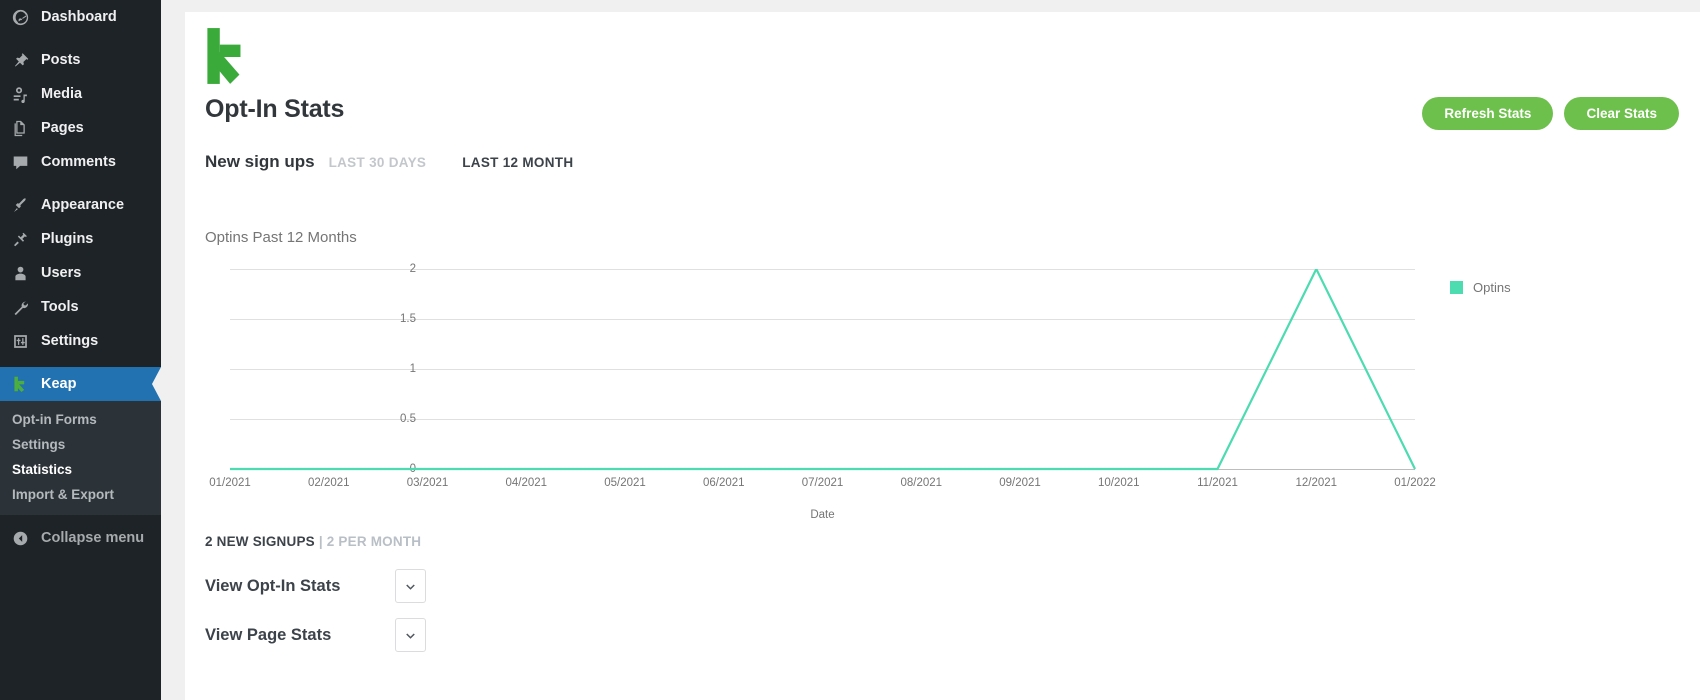 The height and width of the screenshot is (700, 1700). I want to click on x-axis-tick: 04/2021, so click(526, 483).